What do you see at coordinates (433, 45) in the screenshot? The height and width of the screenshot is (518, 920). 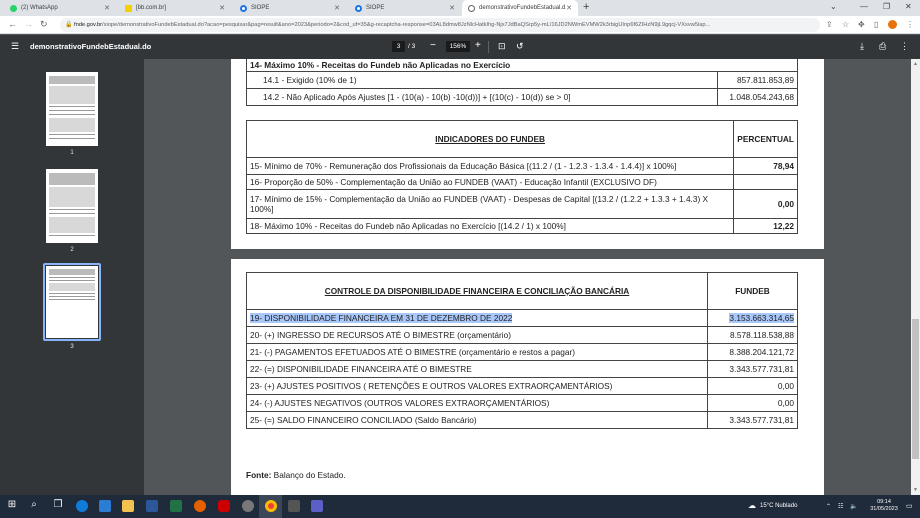 I see `zoom-out-icon: −` at bounding box center [433, 45].